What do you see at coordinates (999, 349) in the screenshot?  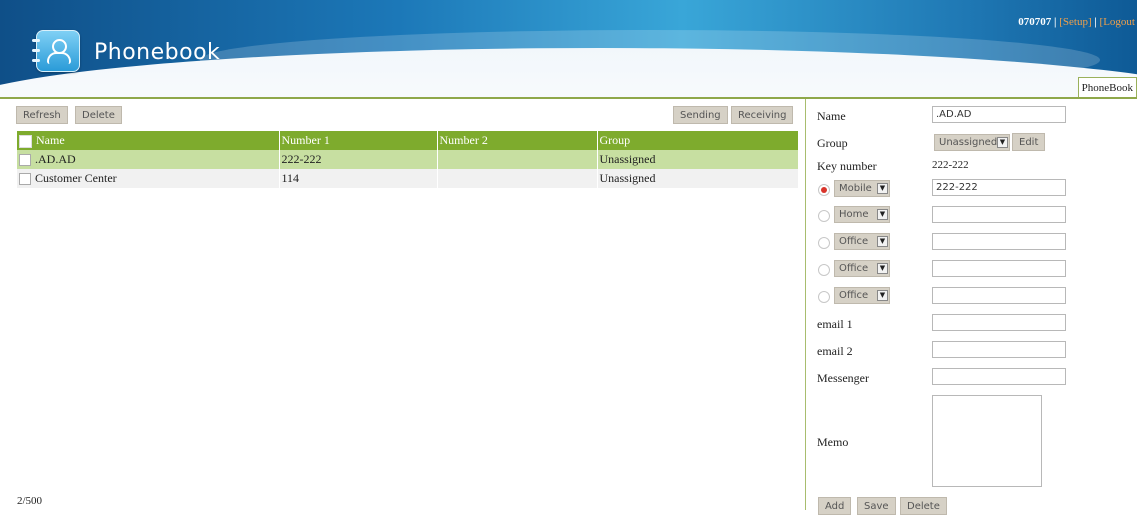 I see `email2-field` at bounding box center [999, 349].